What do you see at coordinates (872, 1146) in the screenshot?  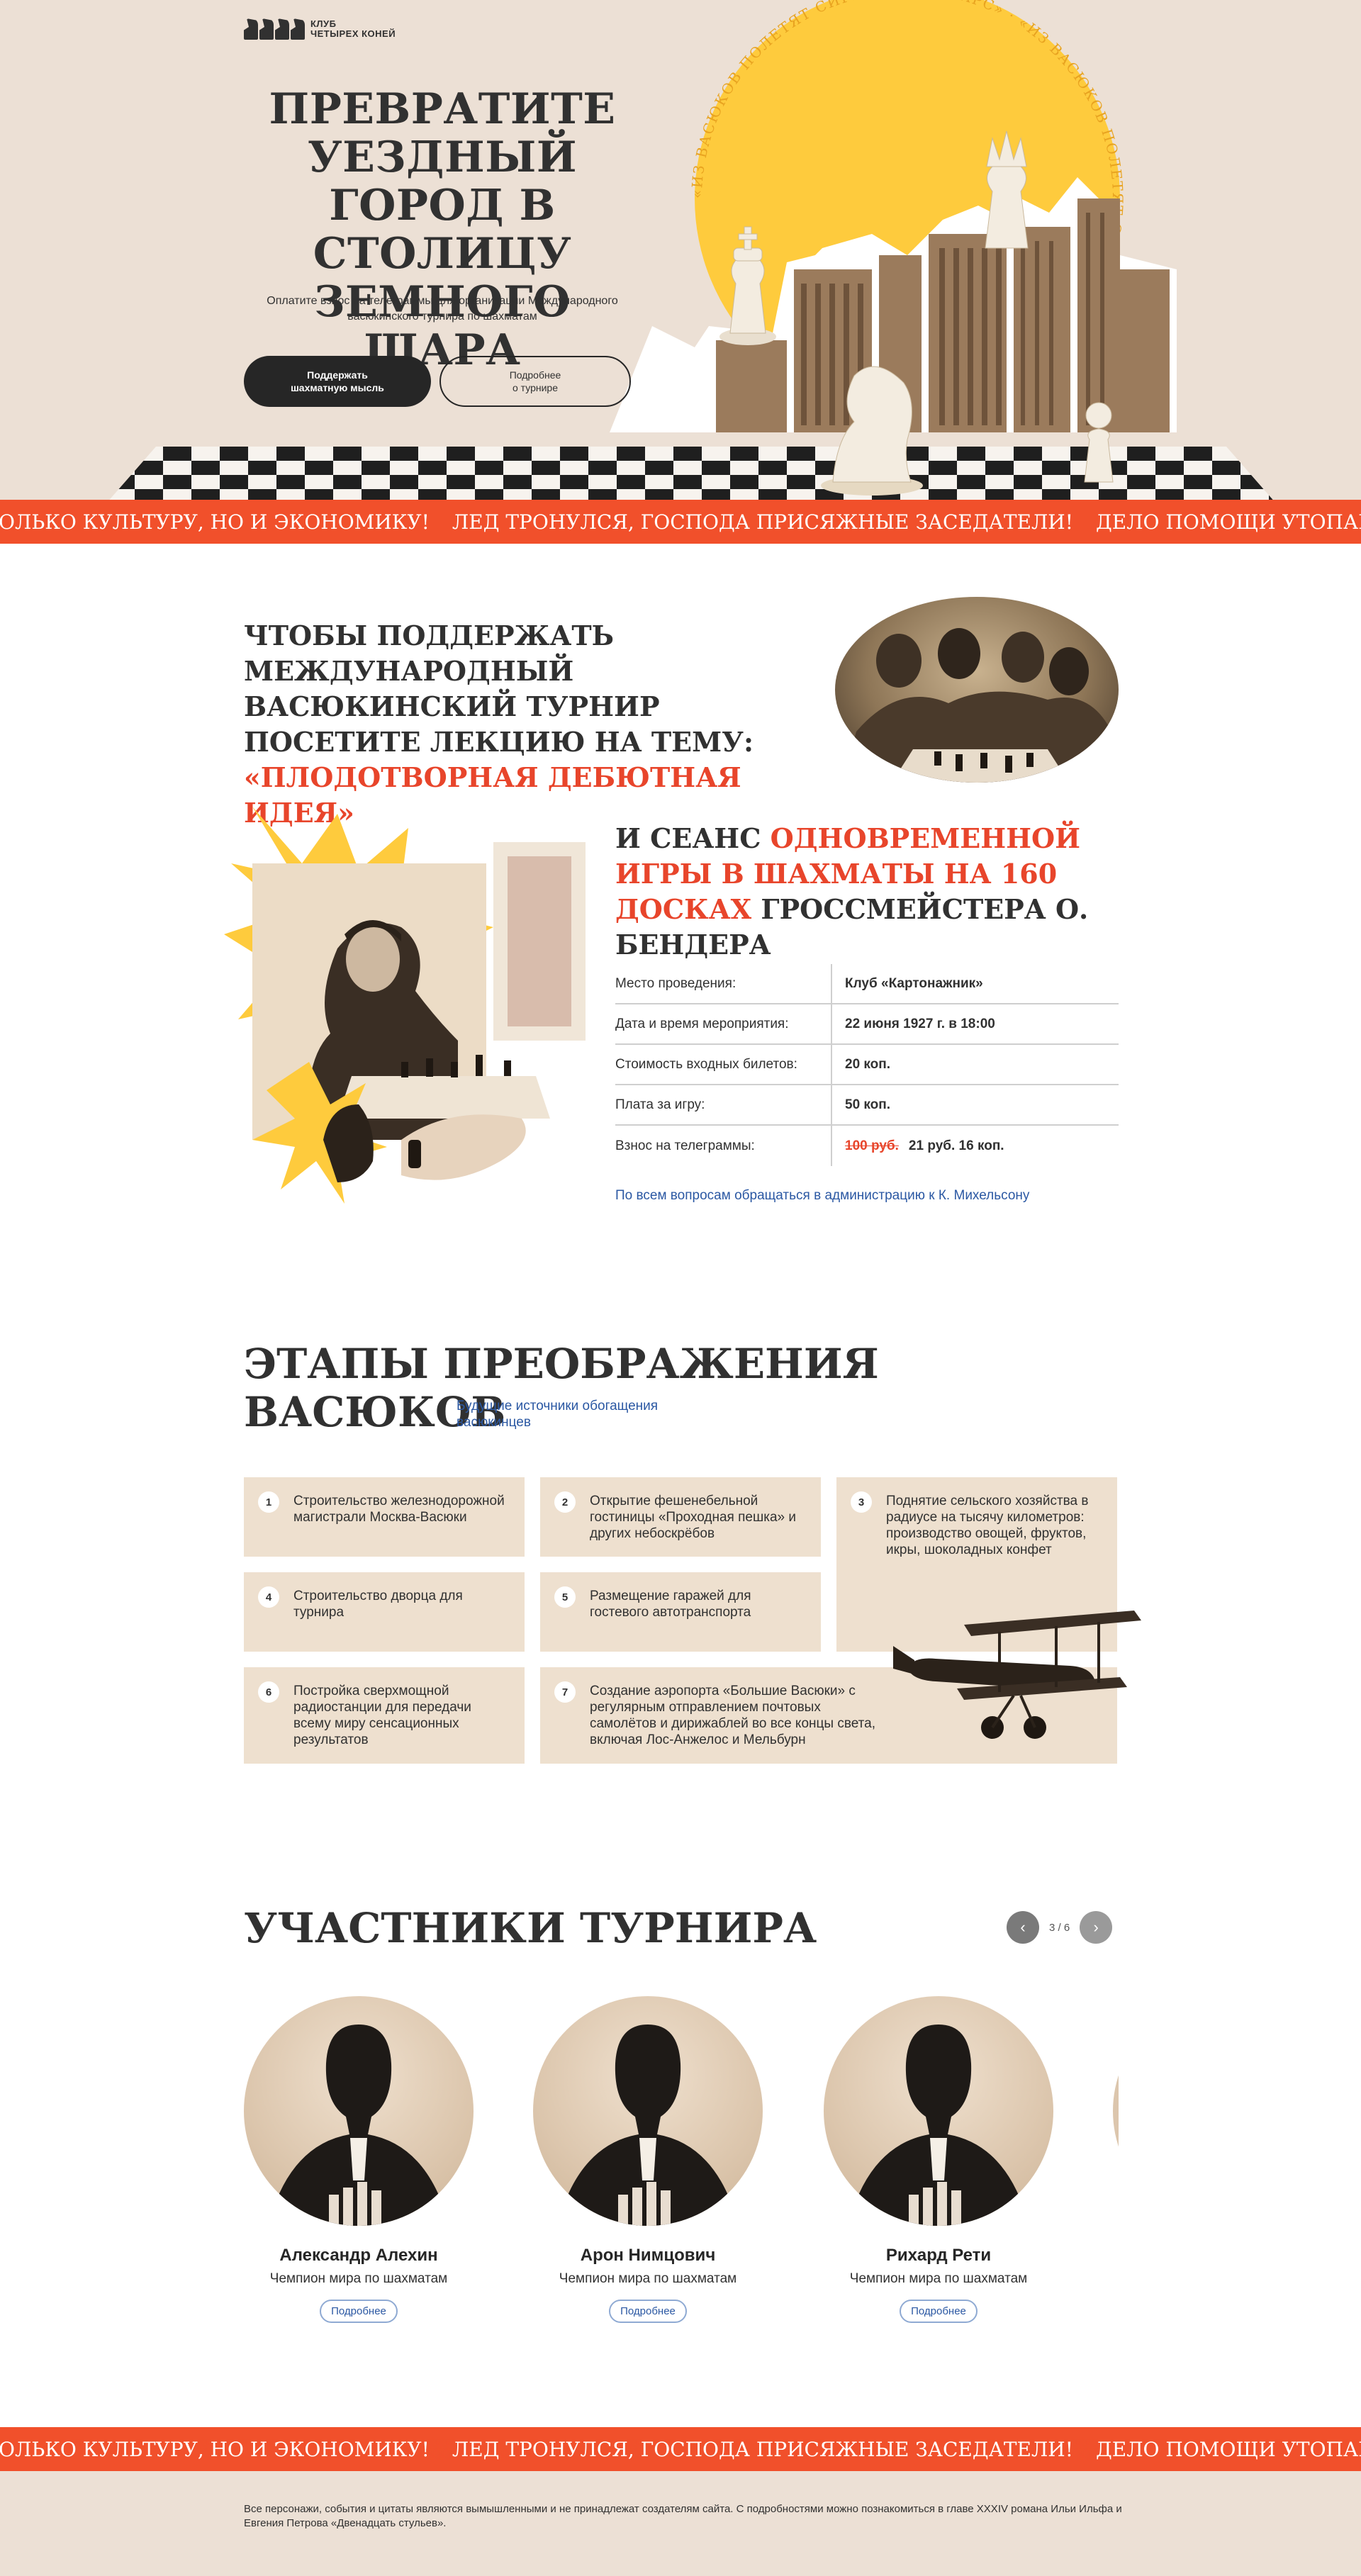 I see `old-price: 100 руб.` at bounding box center [872, 1146].